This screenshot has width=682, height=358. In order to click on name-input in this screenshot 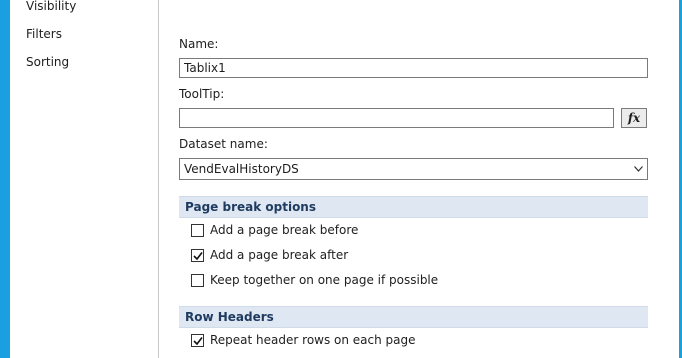, I will do `click(413, 68)`.